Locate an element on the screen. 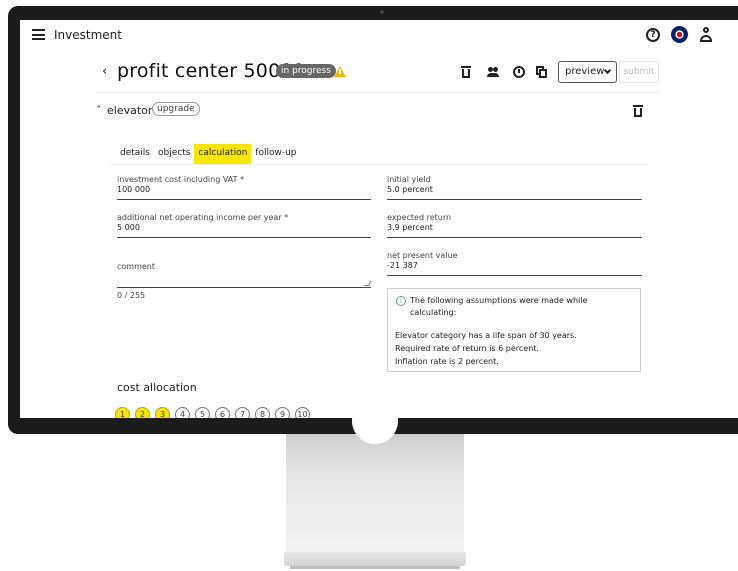 The height and width of the screenshot is (571, 738). tab-details: details is located at coordinates (135, 154).